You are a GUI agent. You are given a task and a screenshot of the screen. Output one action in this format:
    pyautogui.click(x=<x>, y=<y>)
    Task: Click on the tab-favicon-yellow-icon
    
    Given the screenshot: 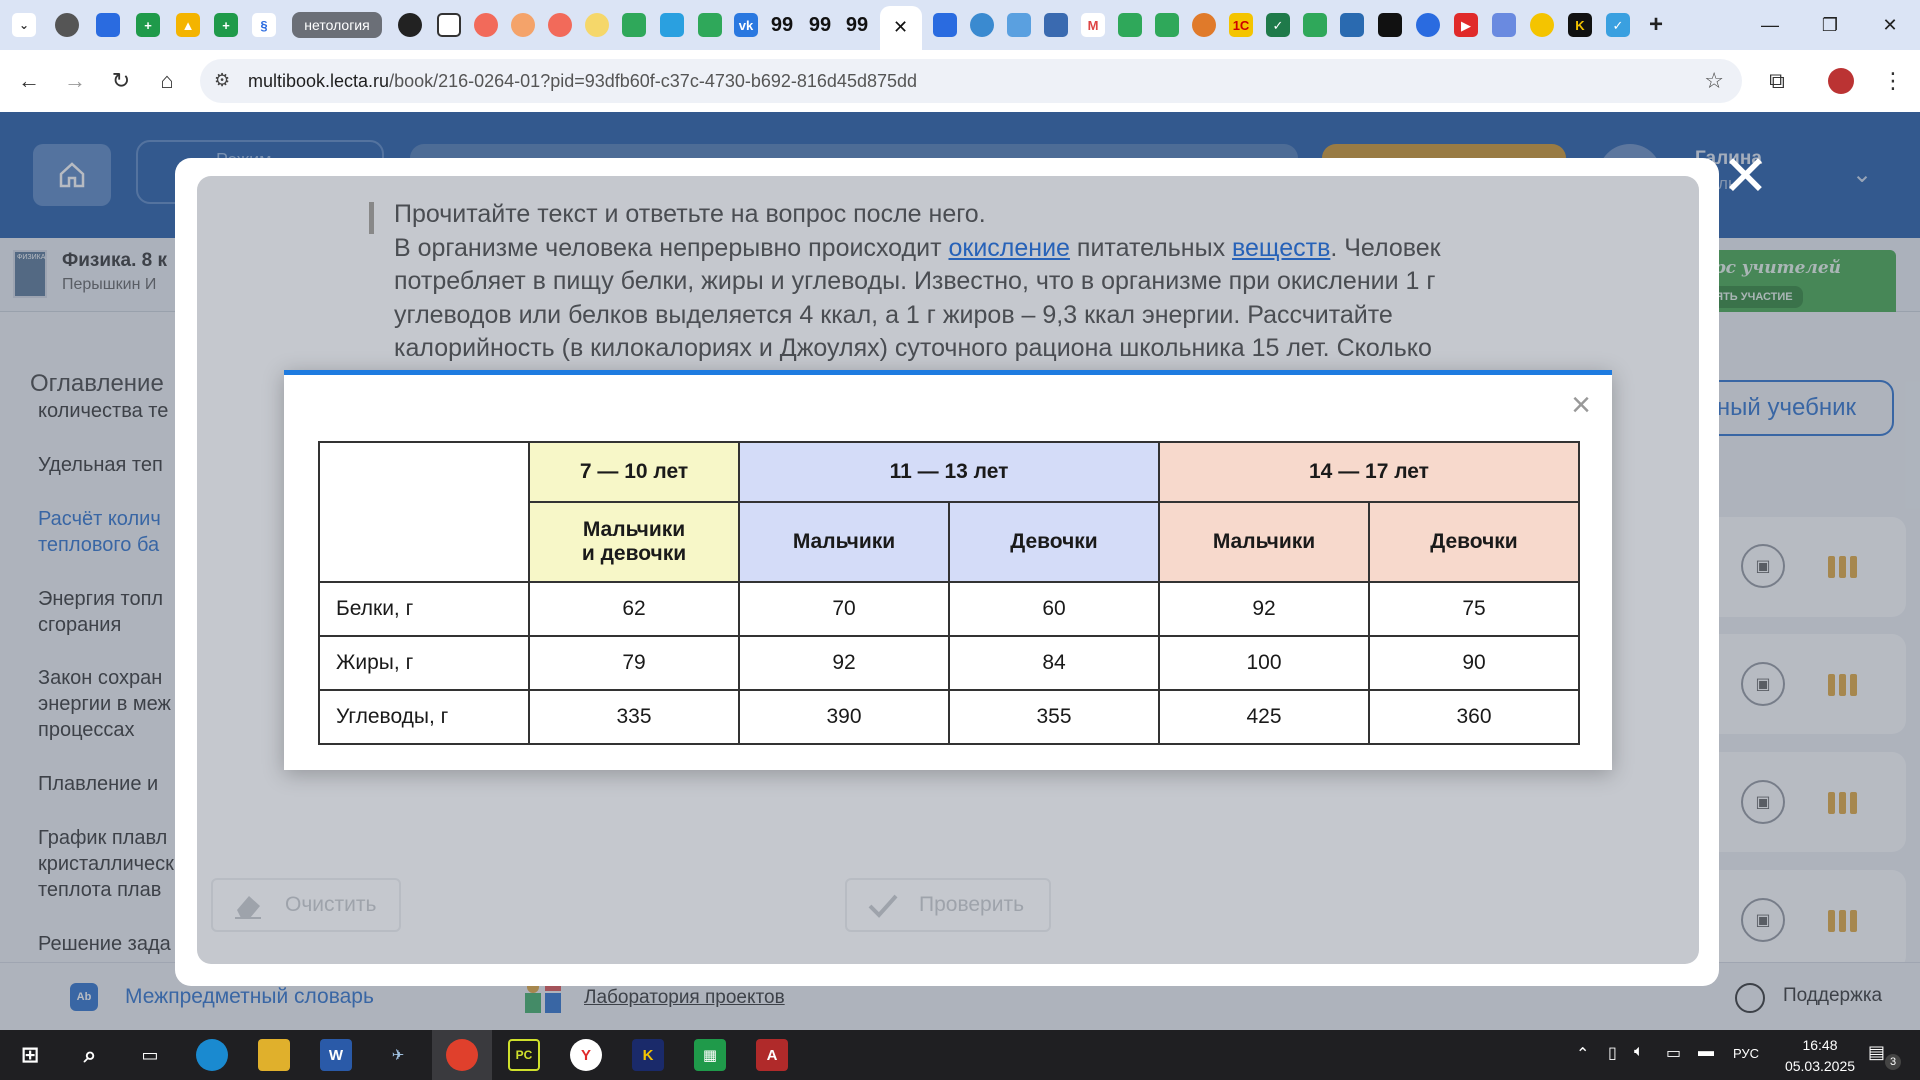 What is the action you would take?
    pyautogui.click(x=597, y=25)
    